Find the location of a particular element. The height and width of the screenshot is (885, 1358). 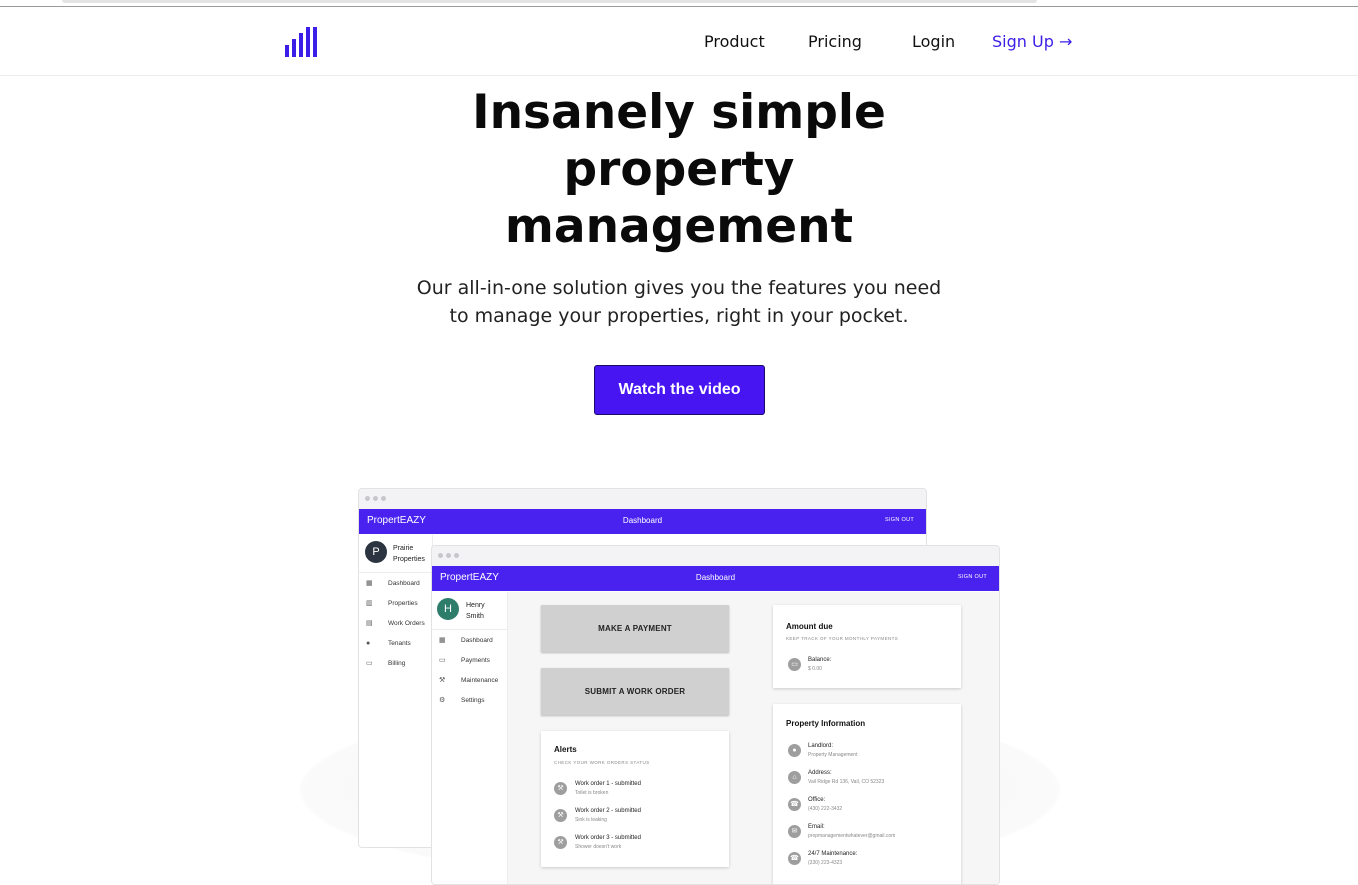

alert-detail: Shower doesn't work is located at coordinates (598, 847).